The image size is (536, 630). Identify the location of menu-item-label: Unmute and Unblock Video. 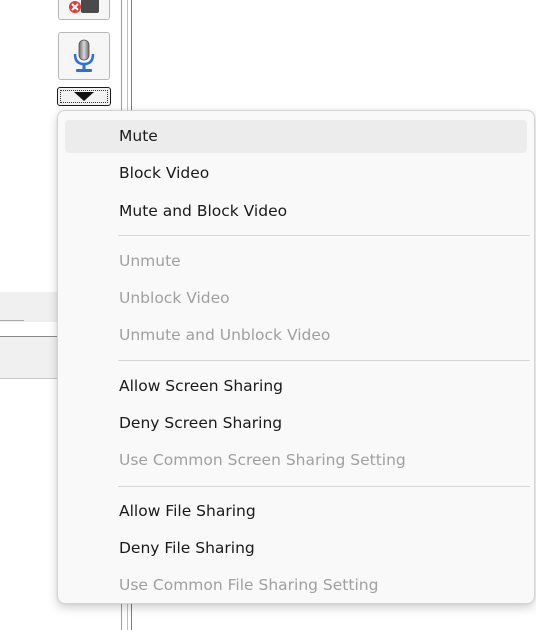
(225, 335).